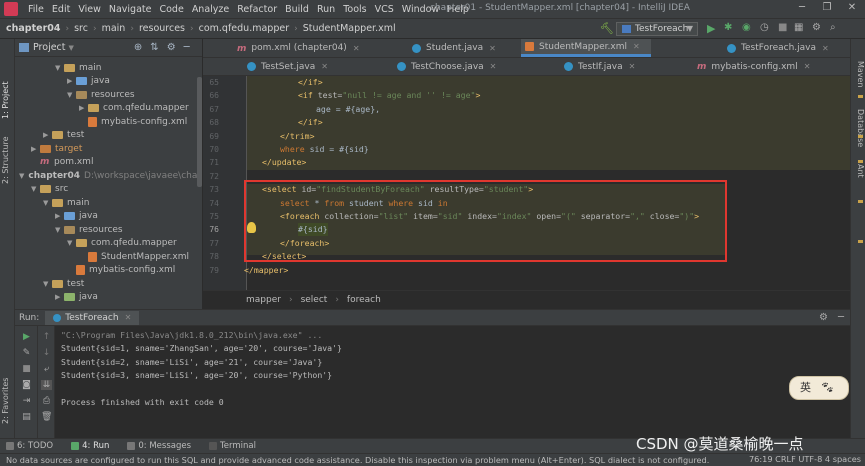 This screenshot has width=865, height=466. What do you see at coordinates (81, 28) in the screenshot?
I see `breadcrumb-src: src` at bounding box center [81, 28].